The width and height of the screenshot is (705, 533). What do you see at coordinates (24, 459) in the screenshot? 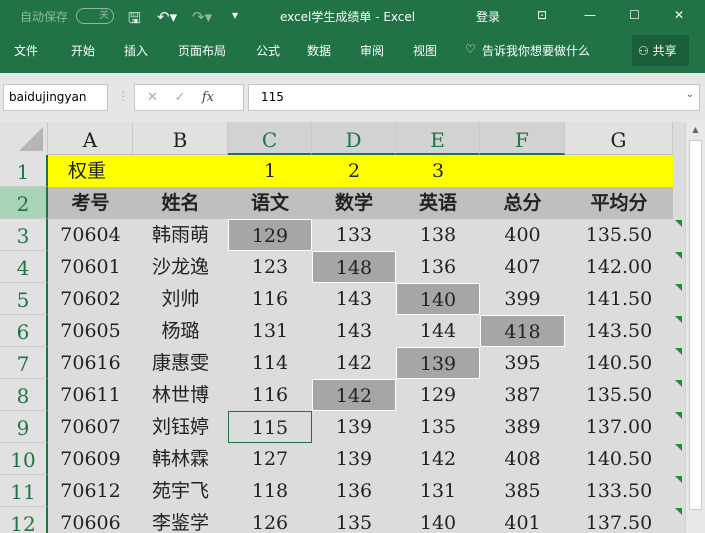
I see `row-header-10: 10` at bounding box center [24, 459].